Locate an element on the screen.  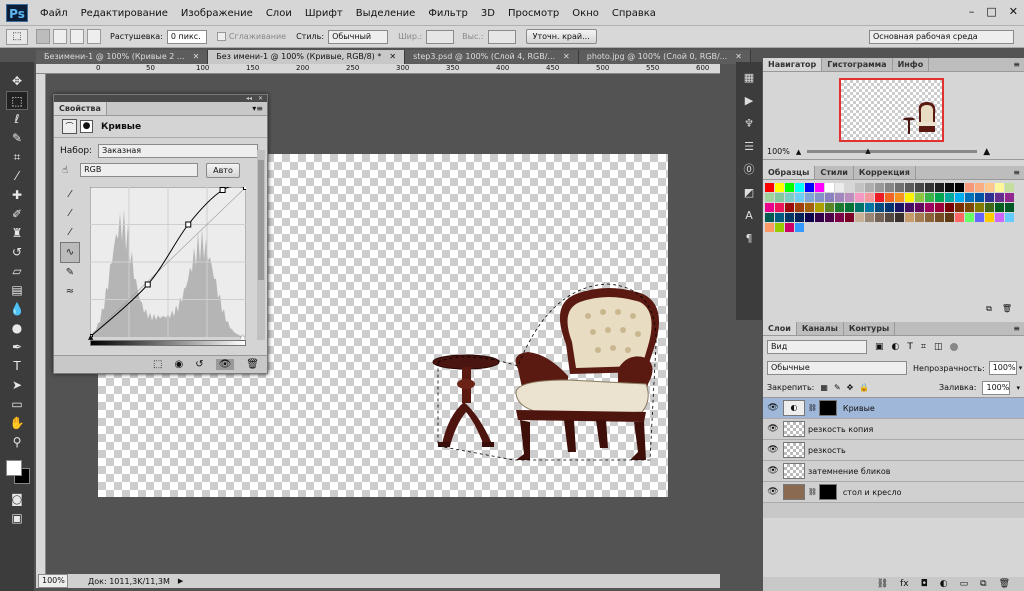
height-input is located at coordinates (501, 36).